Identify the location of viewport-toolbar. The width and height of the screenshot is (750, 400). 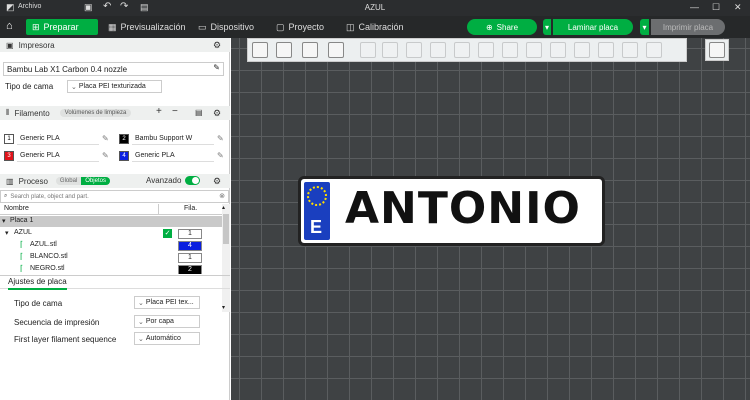
(467, 50).